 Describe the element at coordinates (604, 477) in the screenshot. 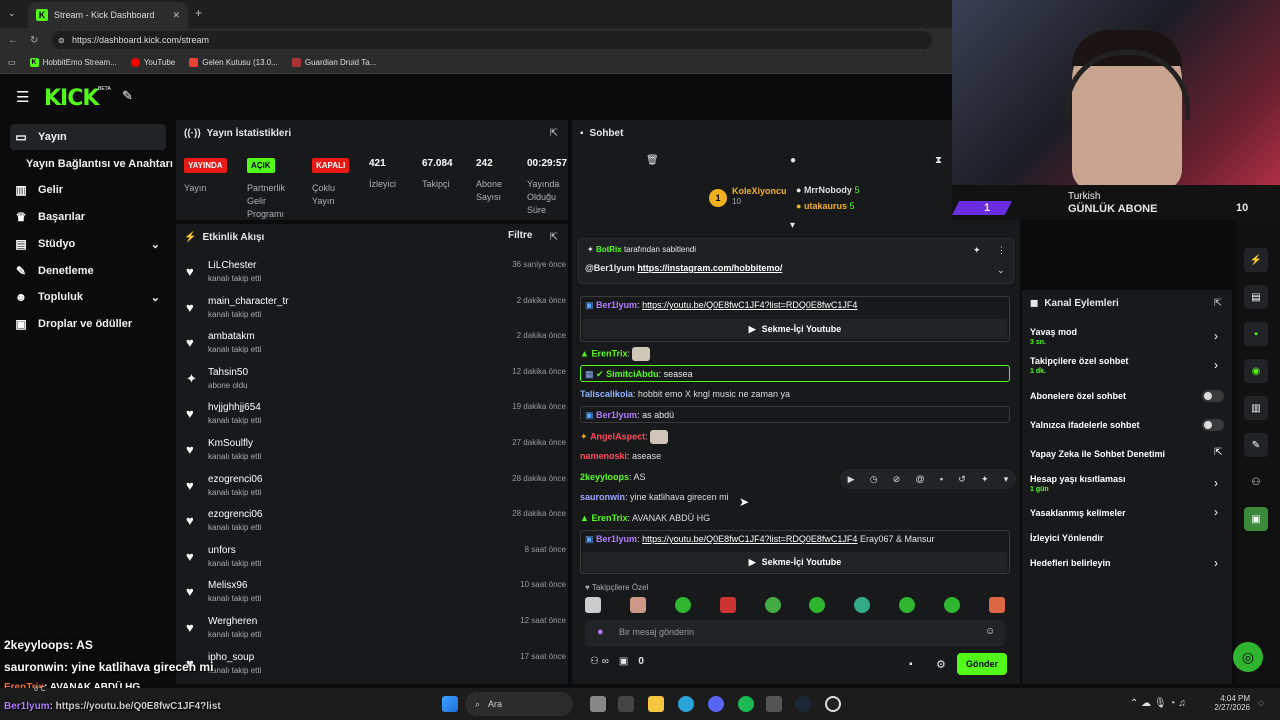

I see `chat-username: 2keyyloops` at that location.